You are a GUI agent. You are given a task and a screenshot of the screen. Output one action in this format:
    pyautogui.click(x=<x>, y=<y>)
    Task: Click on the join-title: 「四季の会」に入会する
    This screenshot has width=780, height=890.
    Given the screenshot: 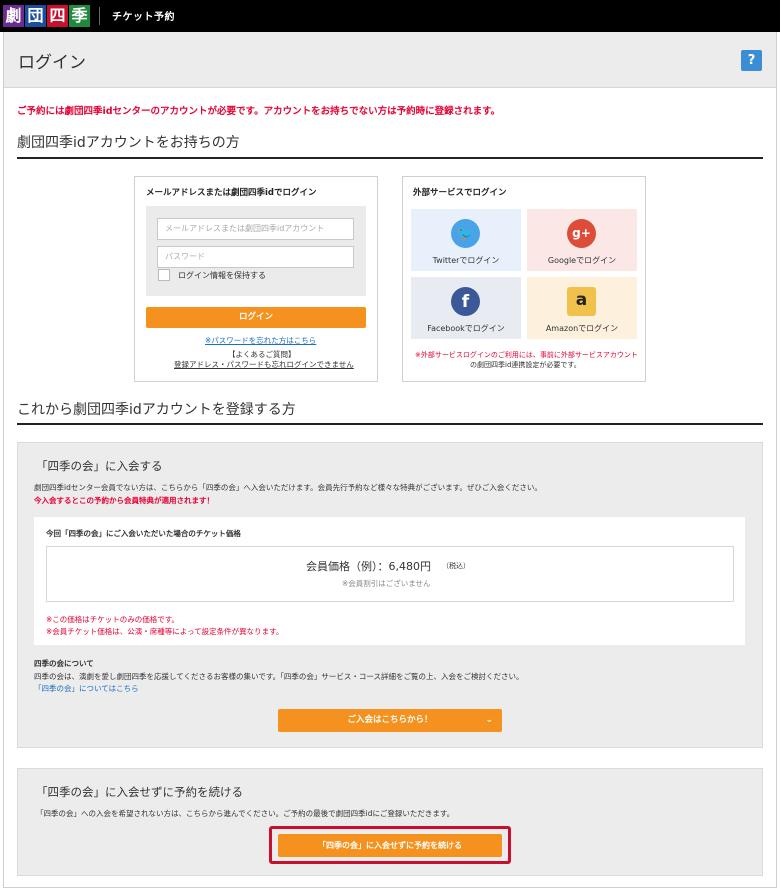 What is the action you would take?
    pyautogui.click(x=99, y=466)
    